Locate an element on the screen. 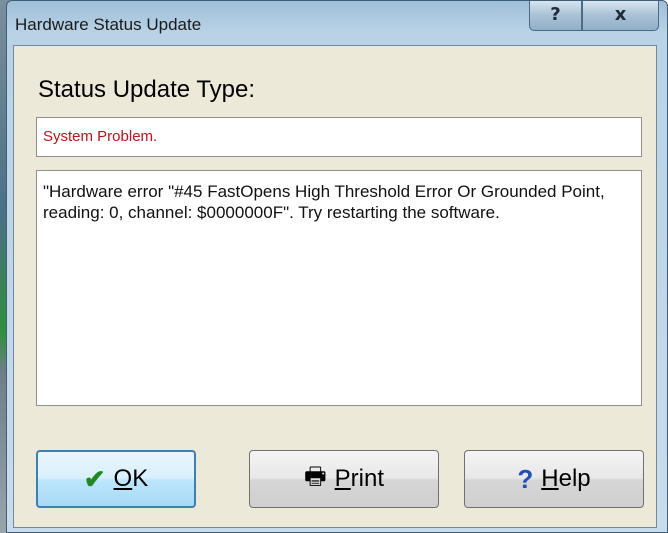 The image size is (668, 533). window-title: Hardware Status Update is located at coordinates (108, 24).